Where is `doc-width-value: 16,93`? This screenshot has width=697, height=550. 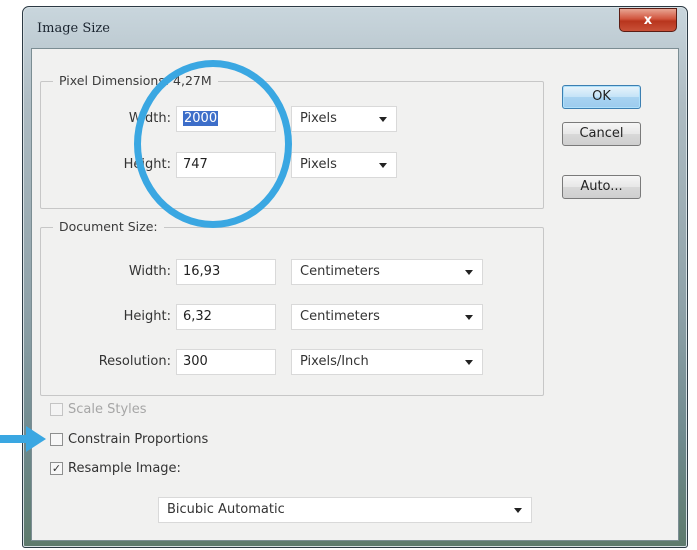
doc-width-value: 16,93 is located at coordinates (202, 271).